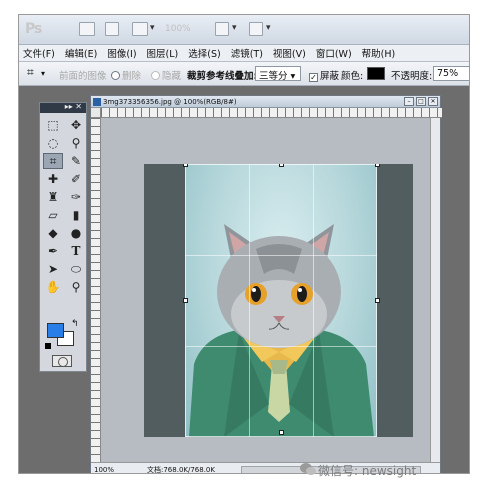 The width and height of the screenshot is (485, 499). I want to click on menu-select: 选择(S), so click(204, 53).